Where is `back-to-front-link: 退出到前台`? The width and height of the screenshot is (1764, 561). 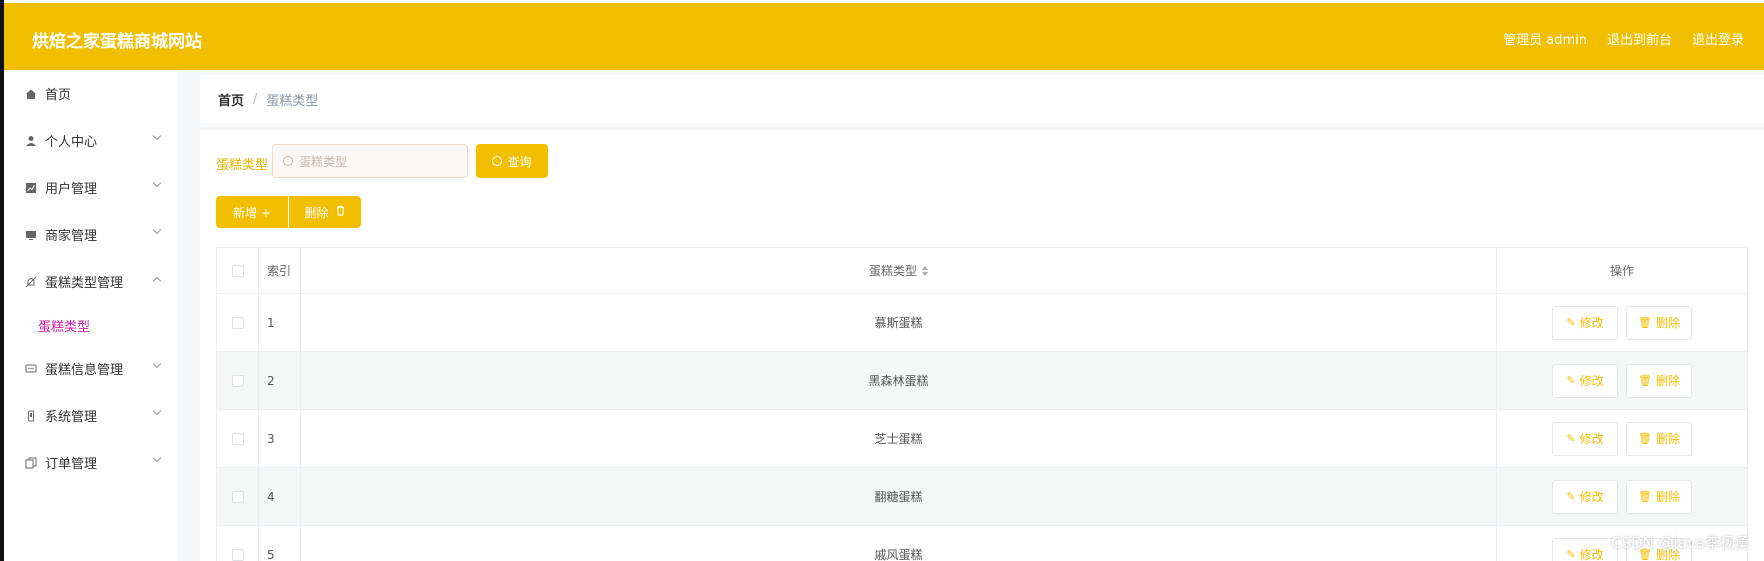 back-to-front-link: 退出到前台 is located at coordinates (1639, 38).